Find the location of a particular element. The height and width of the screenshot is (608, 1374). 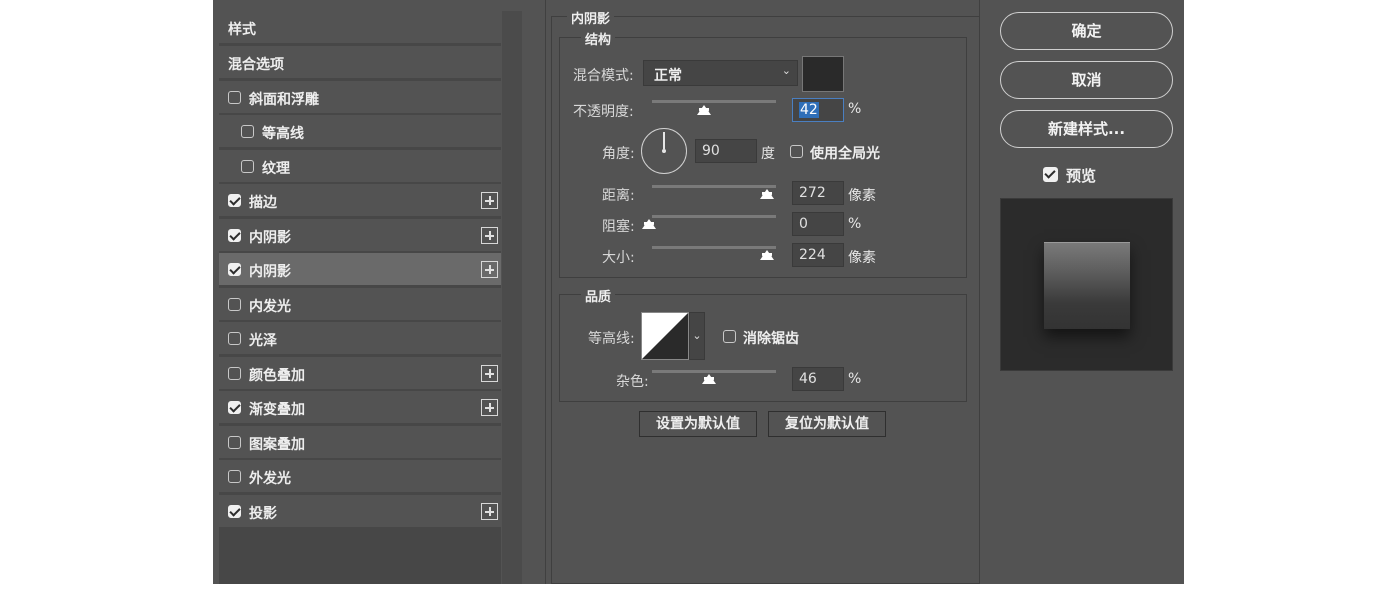

noise-slider-thumb is located at coordinates (709, 379).